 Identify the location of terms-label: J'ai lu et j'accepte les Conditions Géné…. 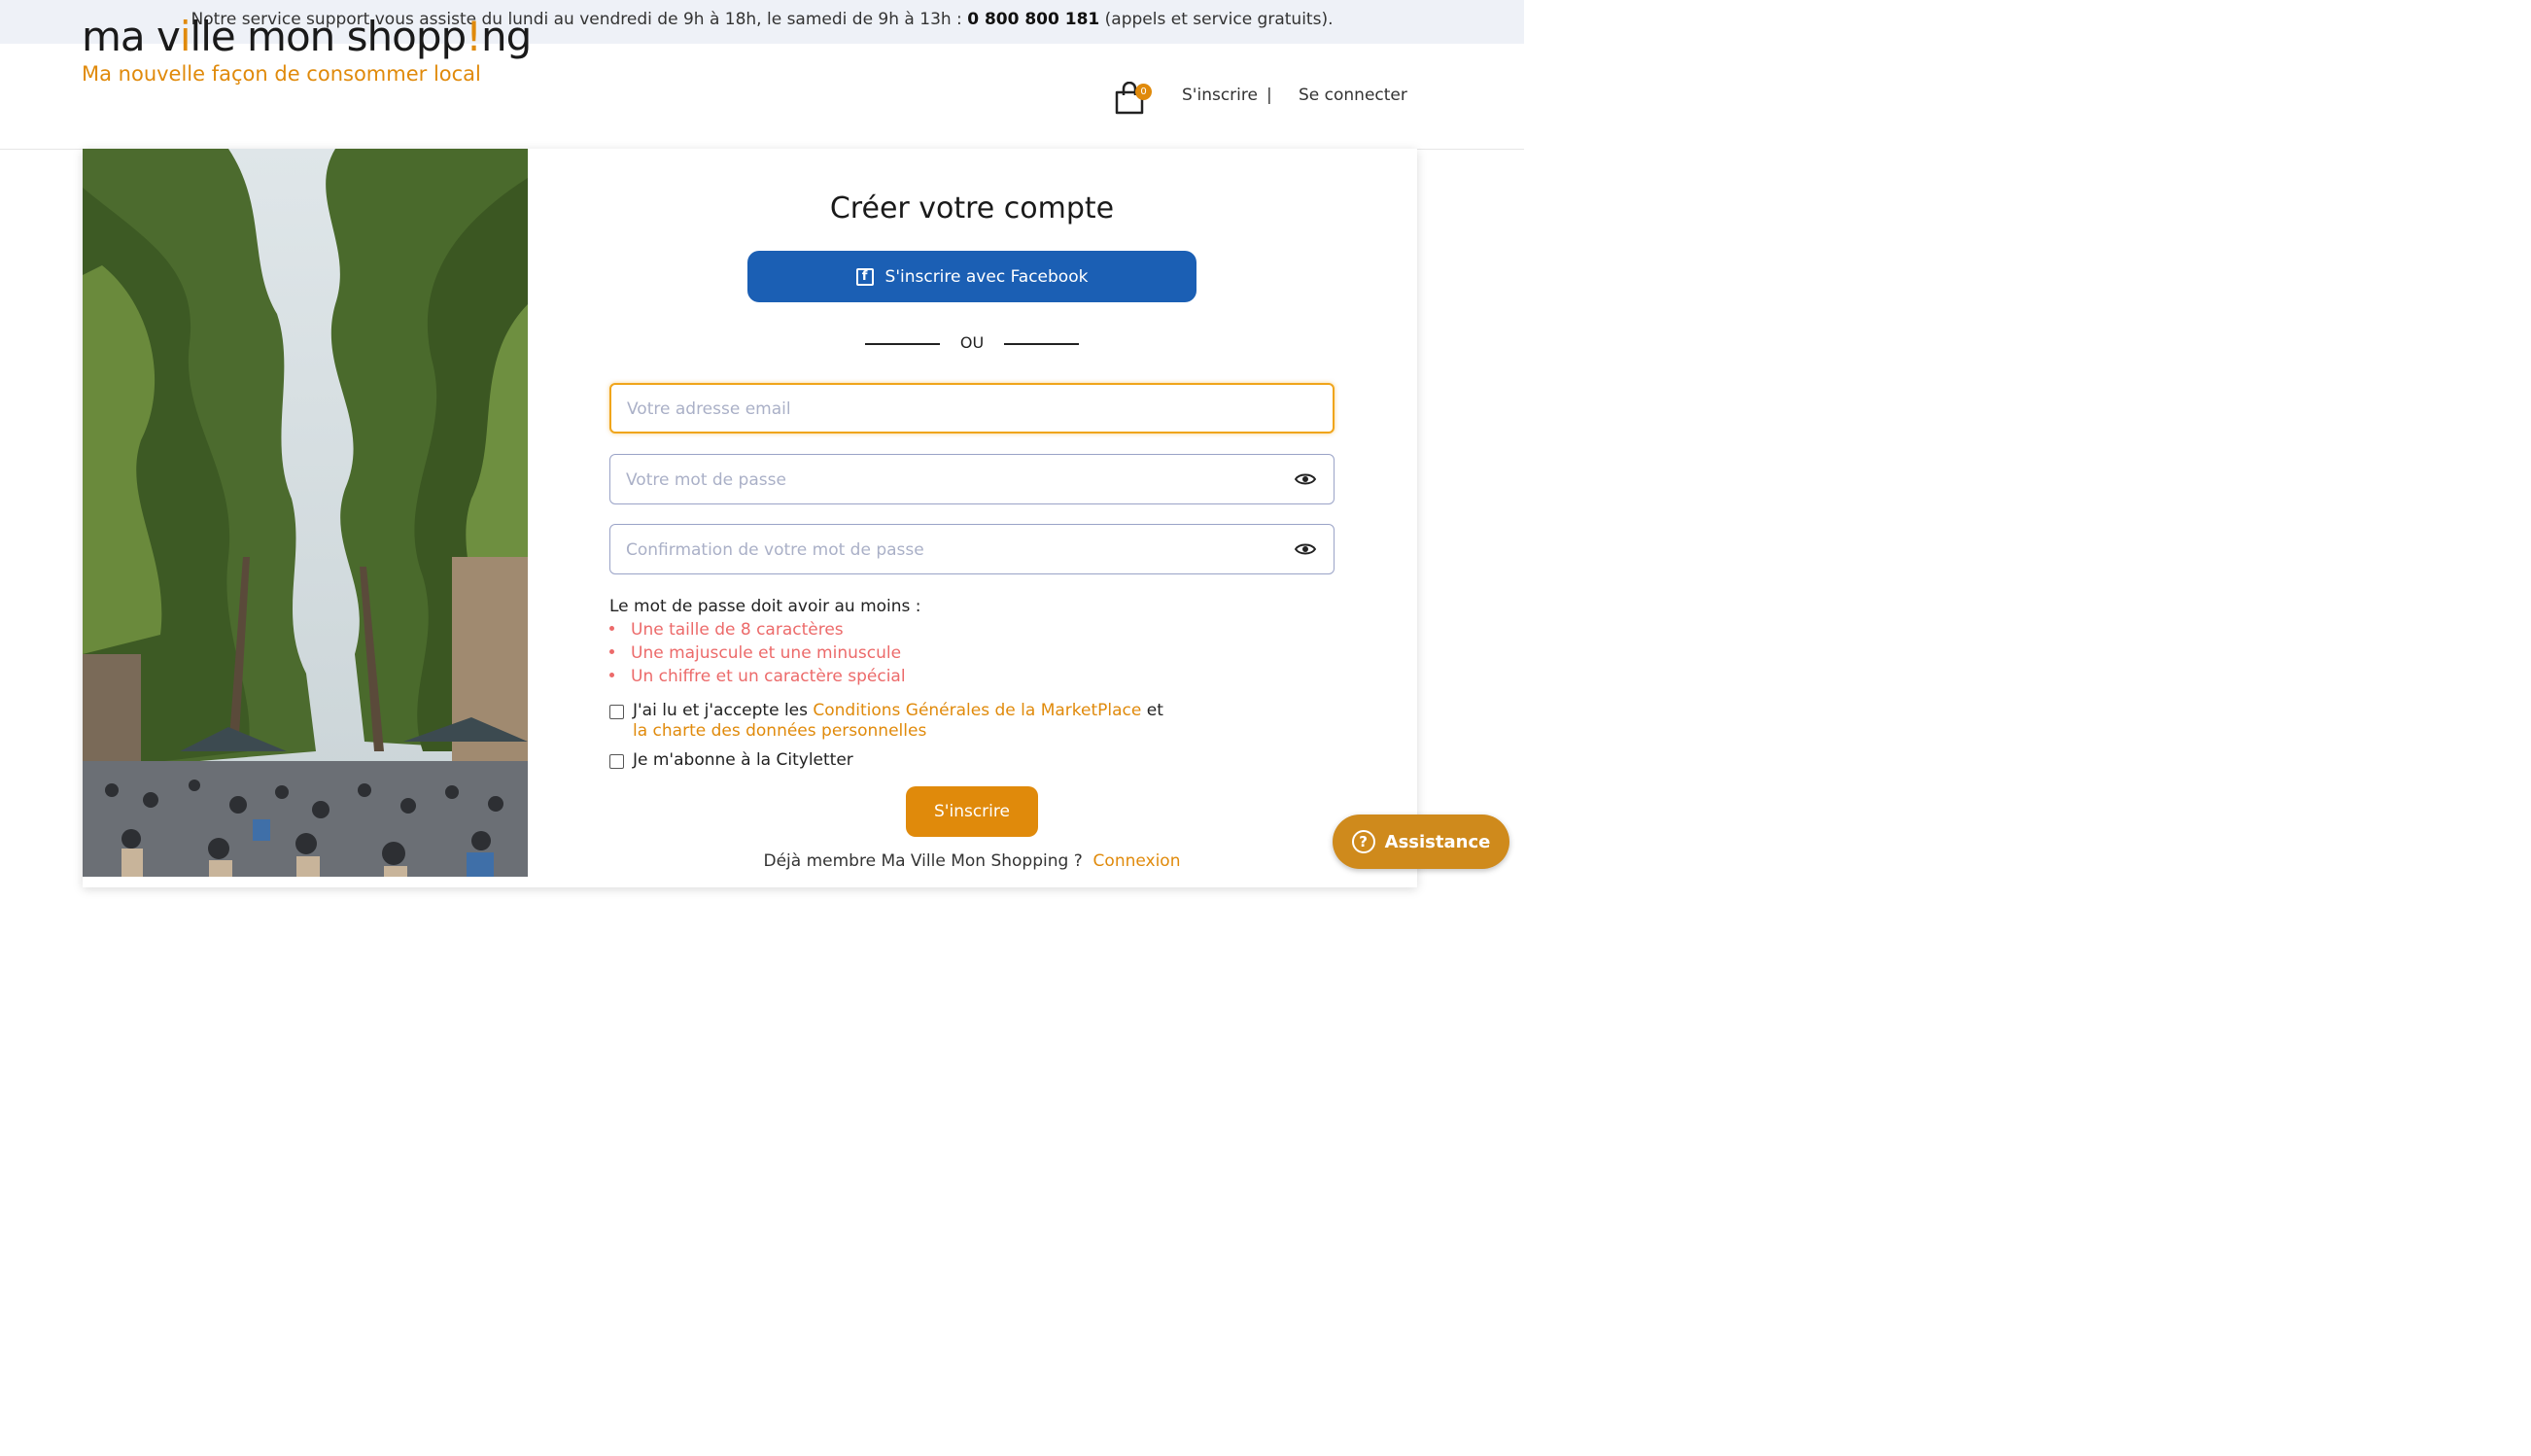
(898, 721).